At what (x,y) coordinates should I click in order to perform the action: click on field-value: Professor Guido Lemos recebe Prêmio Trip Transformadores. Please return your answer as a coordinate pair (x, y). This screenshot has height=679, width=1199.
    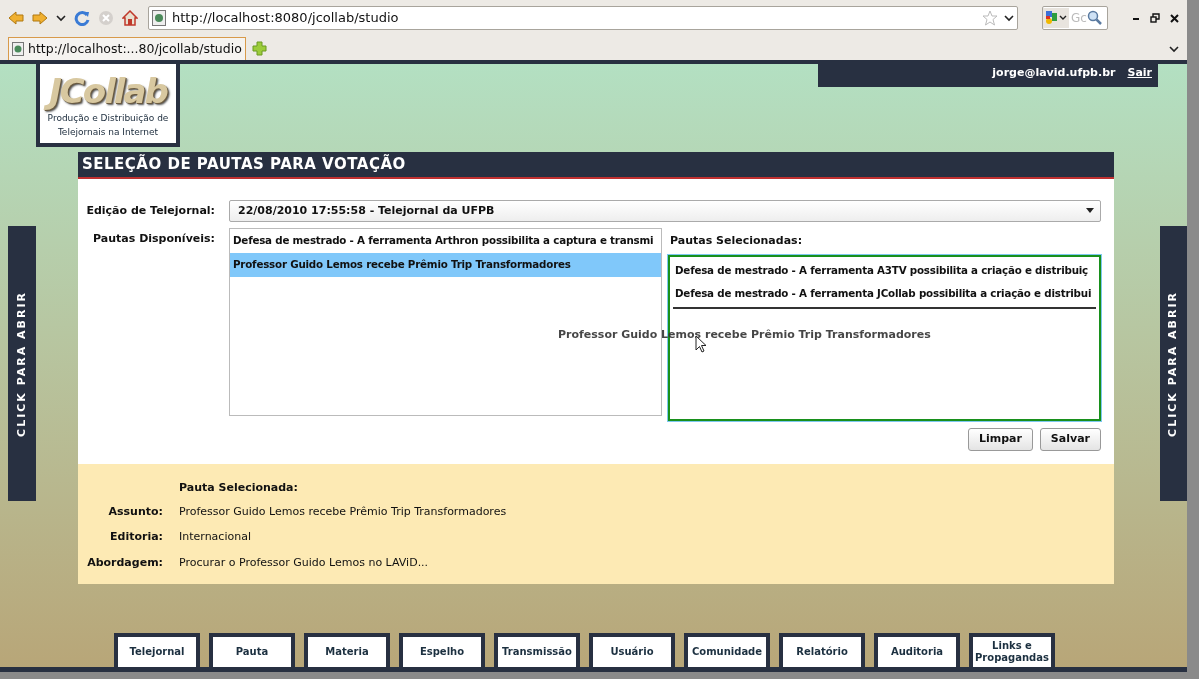
    Looking at the image, I should click on (343, 511).